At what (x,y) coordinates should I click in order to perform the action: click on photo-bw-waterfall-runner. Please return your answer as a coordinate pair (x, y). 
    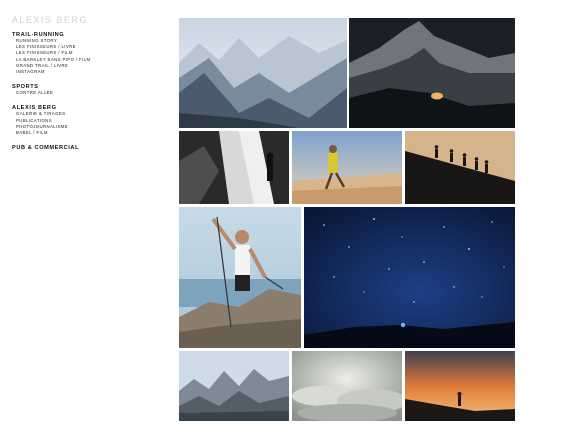
    Looking at the image, I should click on (234, 167).